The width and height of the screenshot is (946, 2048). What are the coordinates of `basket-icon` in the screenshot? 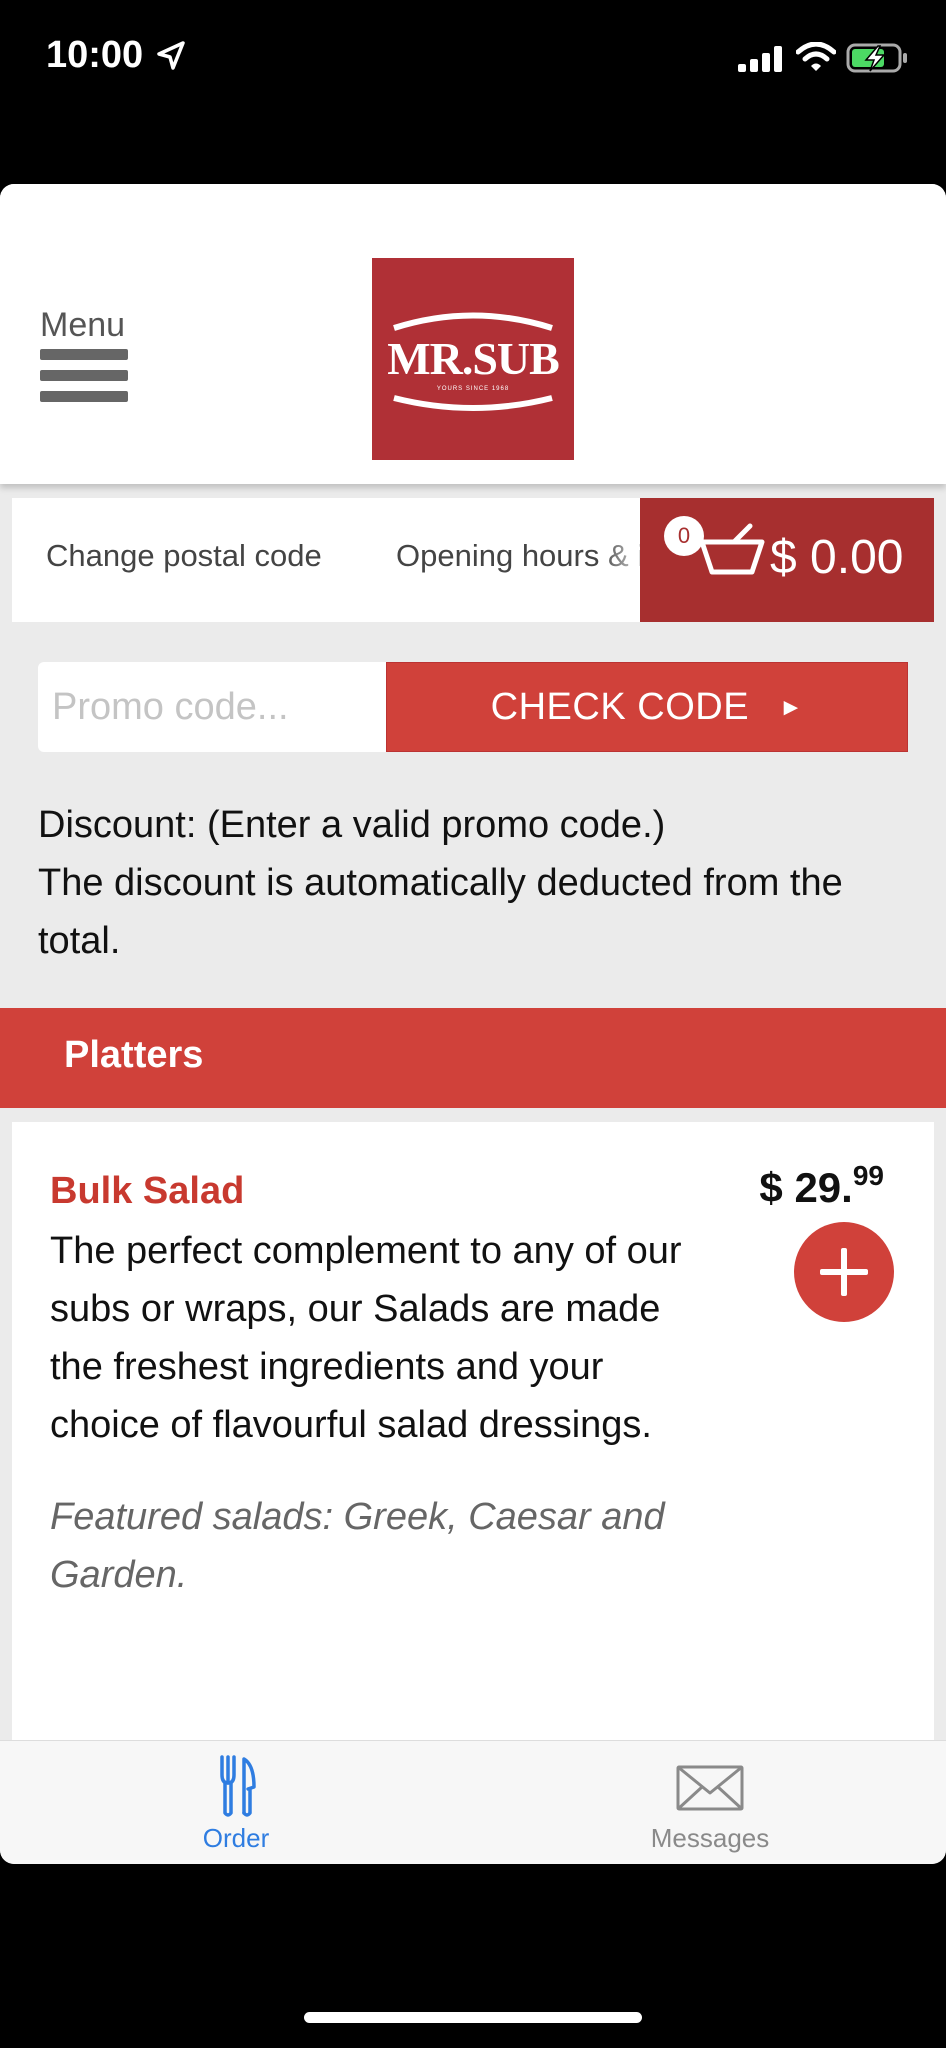 It's located at (732, 549).